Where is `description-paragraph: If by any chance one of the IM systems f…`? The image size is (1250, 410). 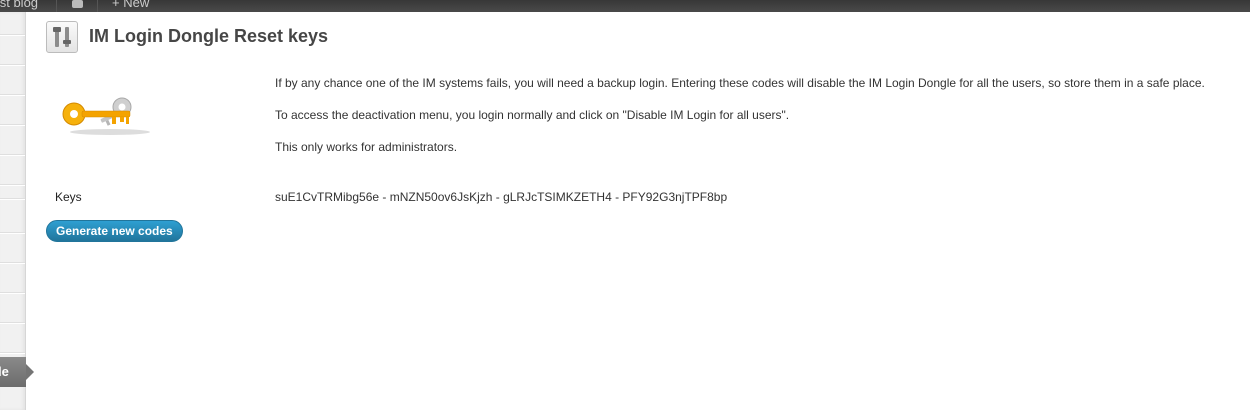
description-paragraph: If by any chance one of the IM systems f… is located at coordinates (740, 83).